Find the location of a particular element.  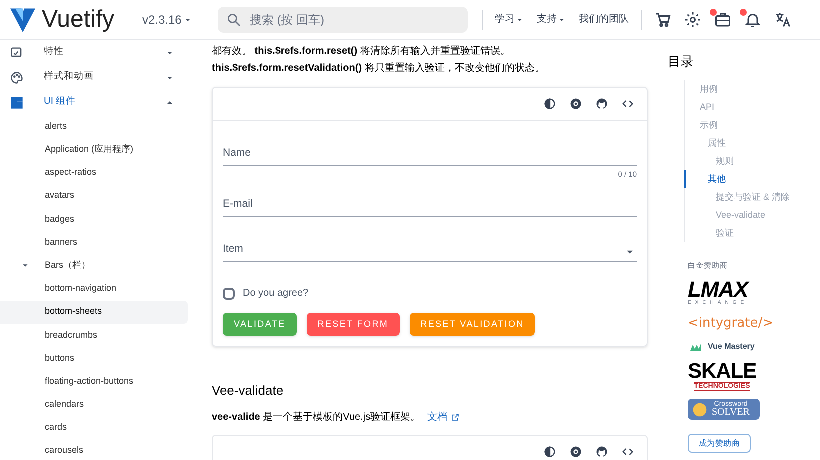

sidebar-item: badges is located at coordinates (94, 219).